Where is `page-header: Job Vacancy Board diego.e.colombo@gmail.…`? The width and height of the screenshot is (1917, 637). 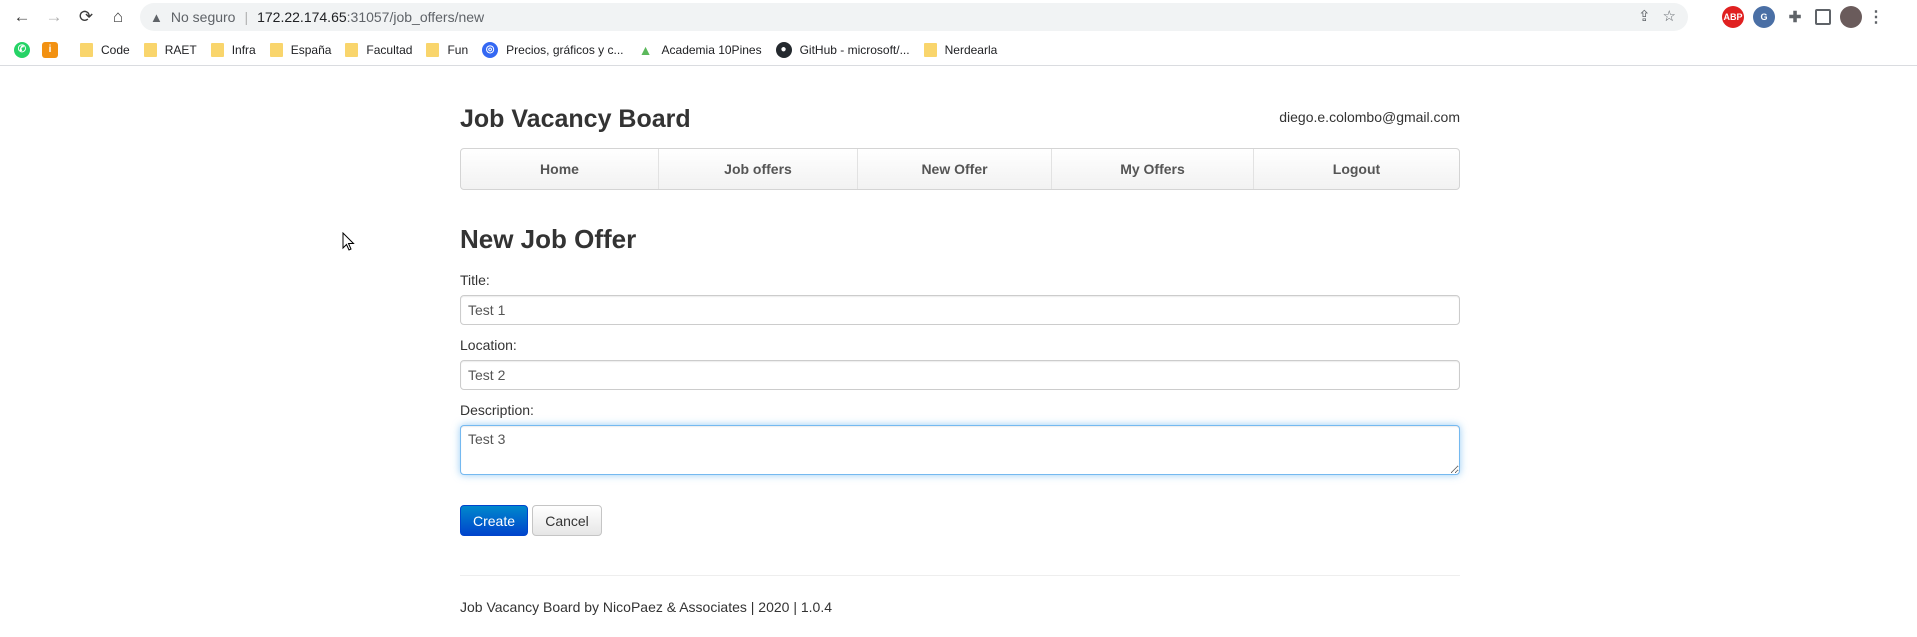 page-header: Job Vacancy Board diego.e.colombo@gmail.… is located at coordinates (960, 115).